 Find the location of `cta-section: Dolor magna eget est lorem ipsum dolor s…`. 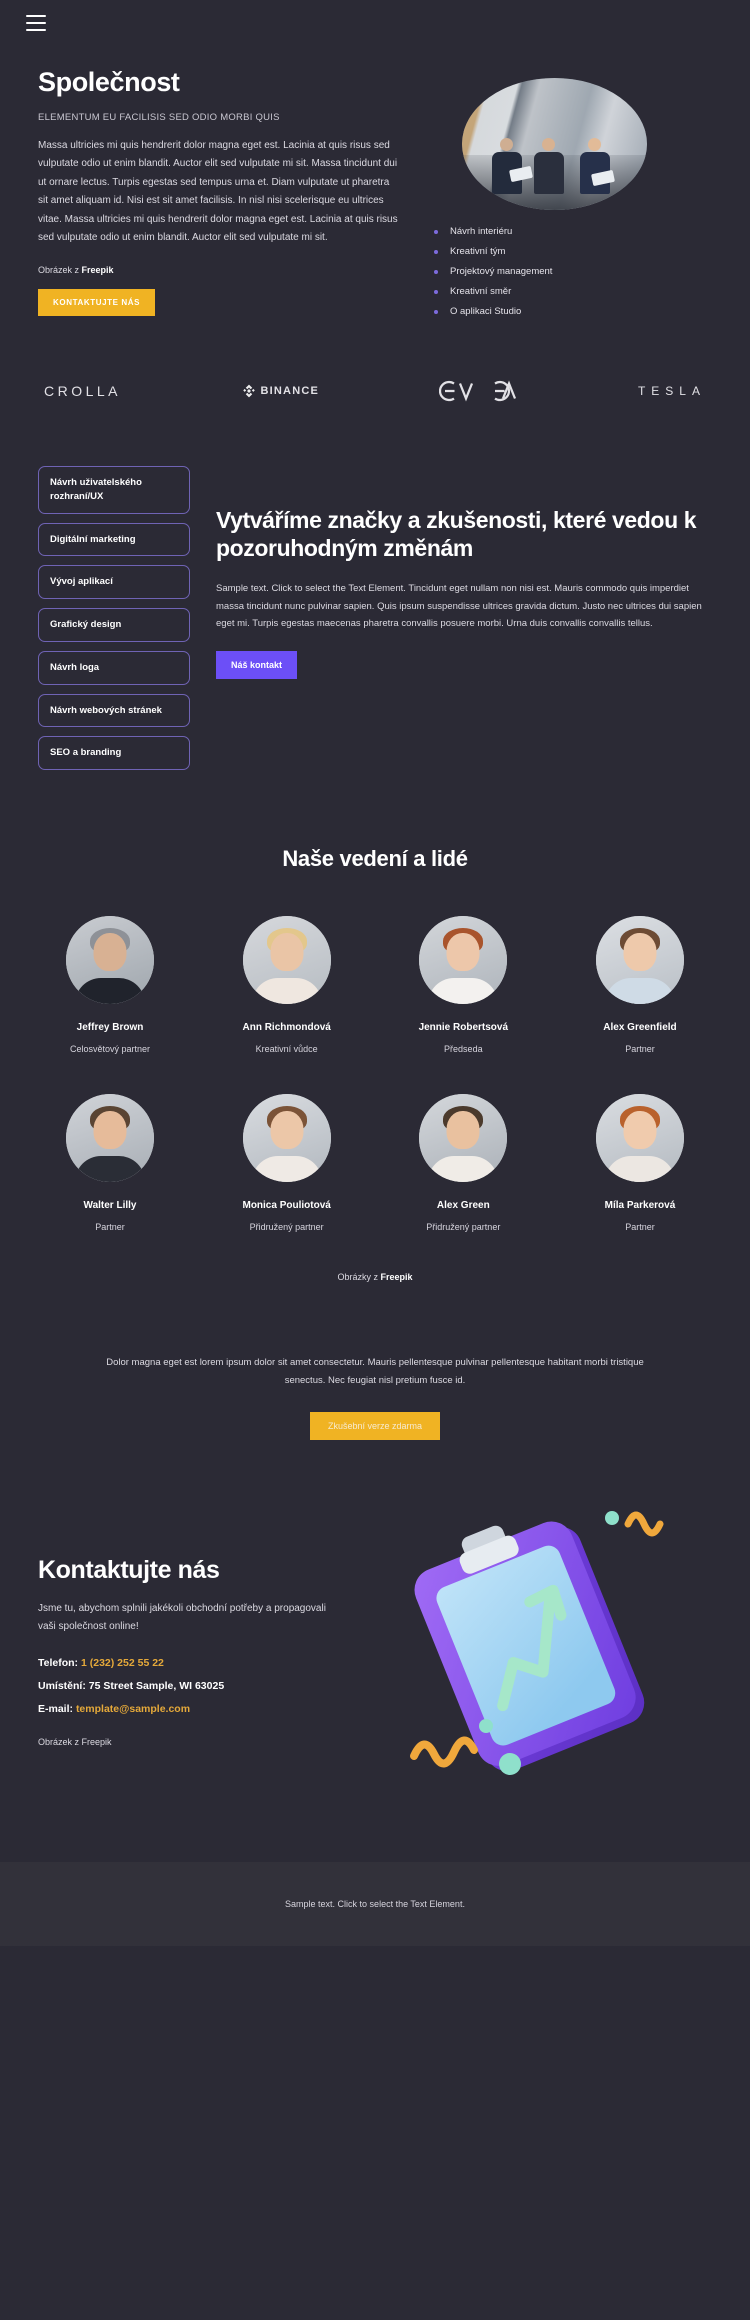

cta-section: Dolor magna eget est lorem ipsum dolor s… is located at coordinates (375, 1361).